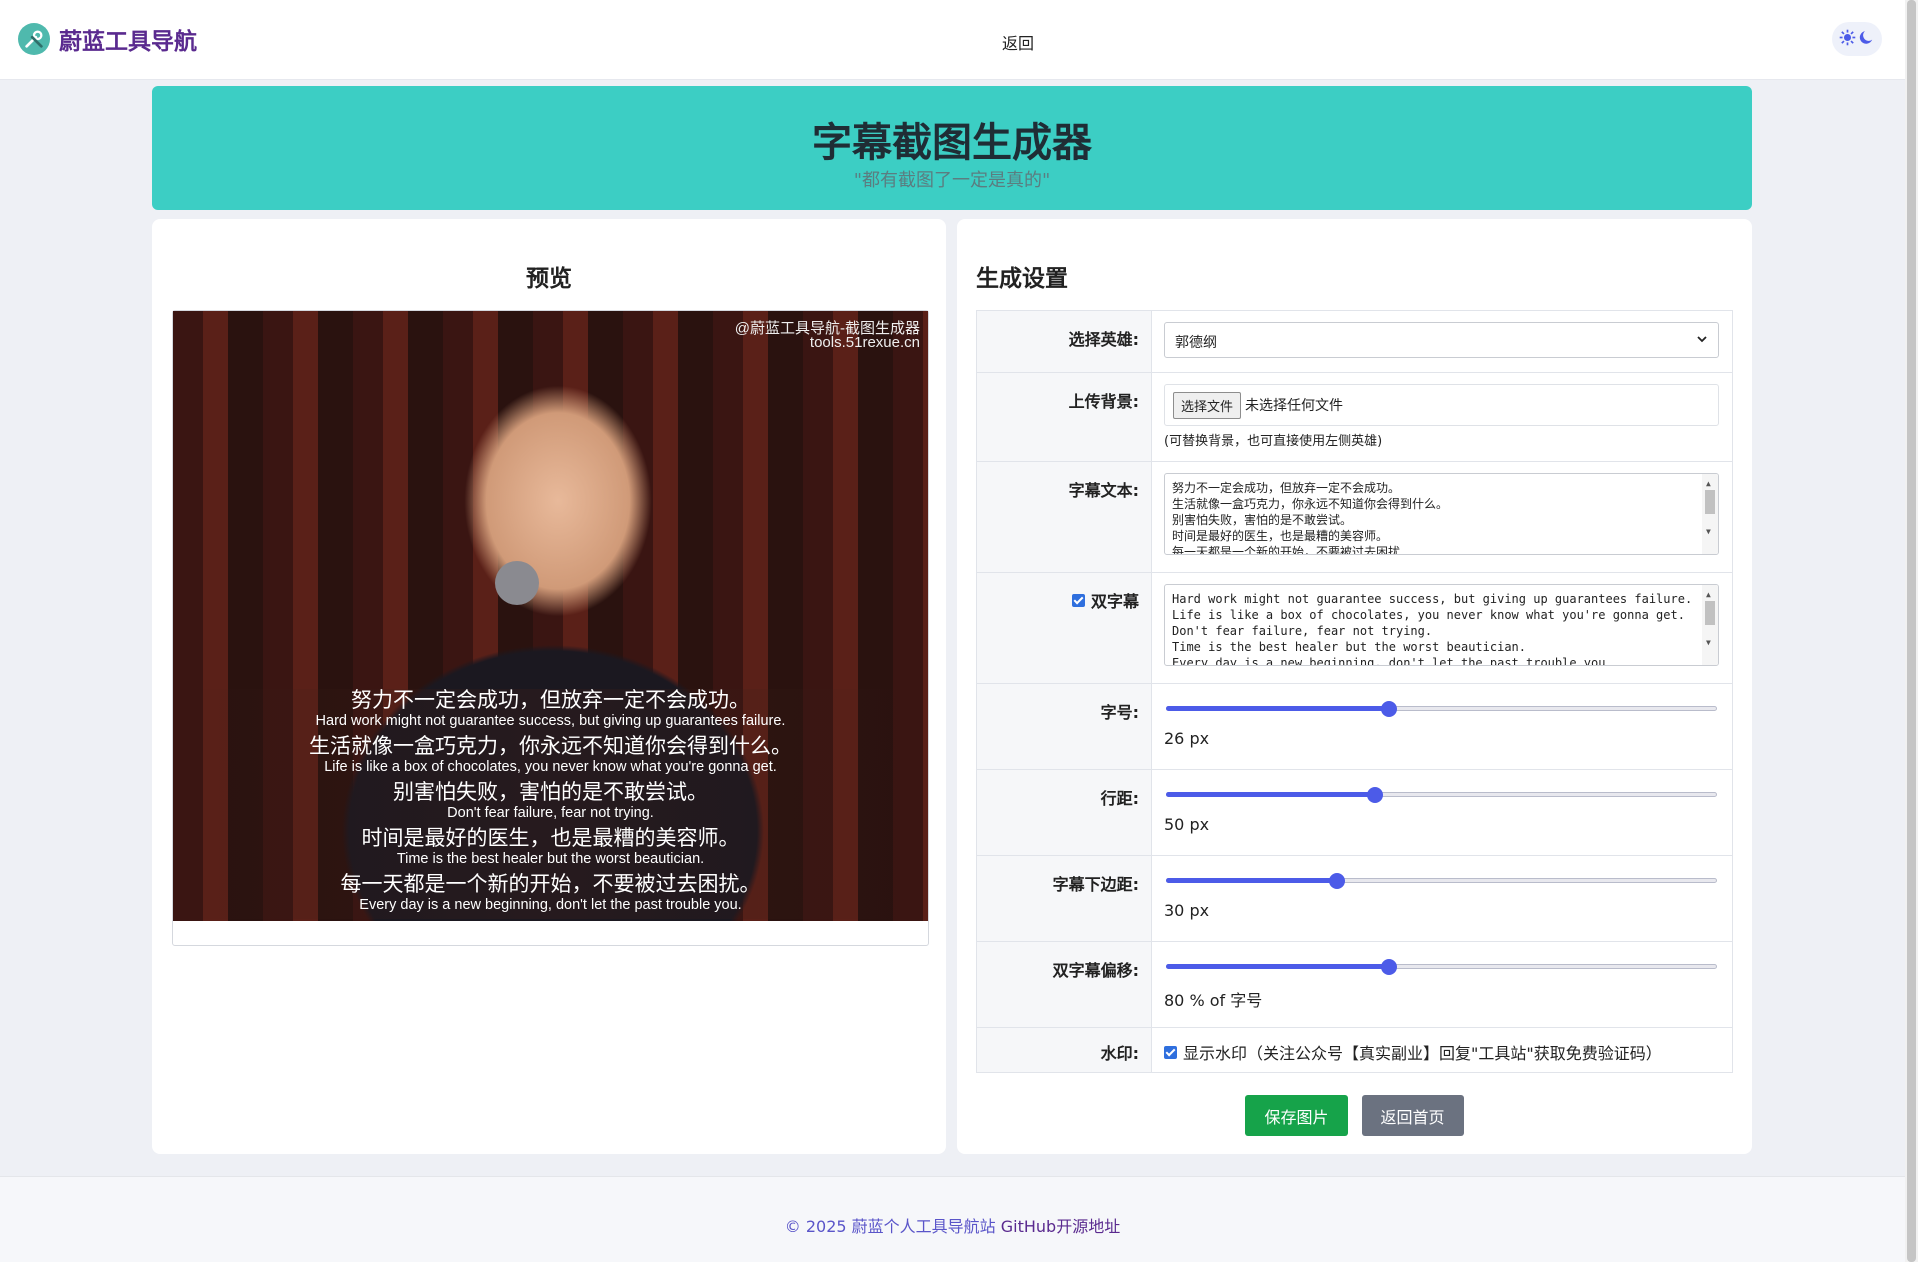 This screenshot has height=1262, width=1918. What do you see at coordinates (550, 884) in the screenshot?
I see `subtitle-cn: 每一天都是一个新的开始，不要被过去困扰。` at bounding box center [550, 884].